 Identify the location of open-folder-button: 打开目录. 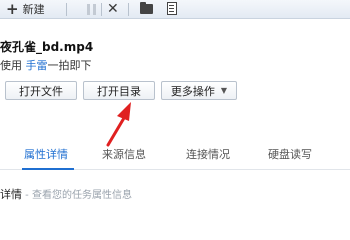
(119, 90).